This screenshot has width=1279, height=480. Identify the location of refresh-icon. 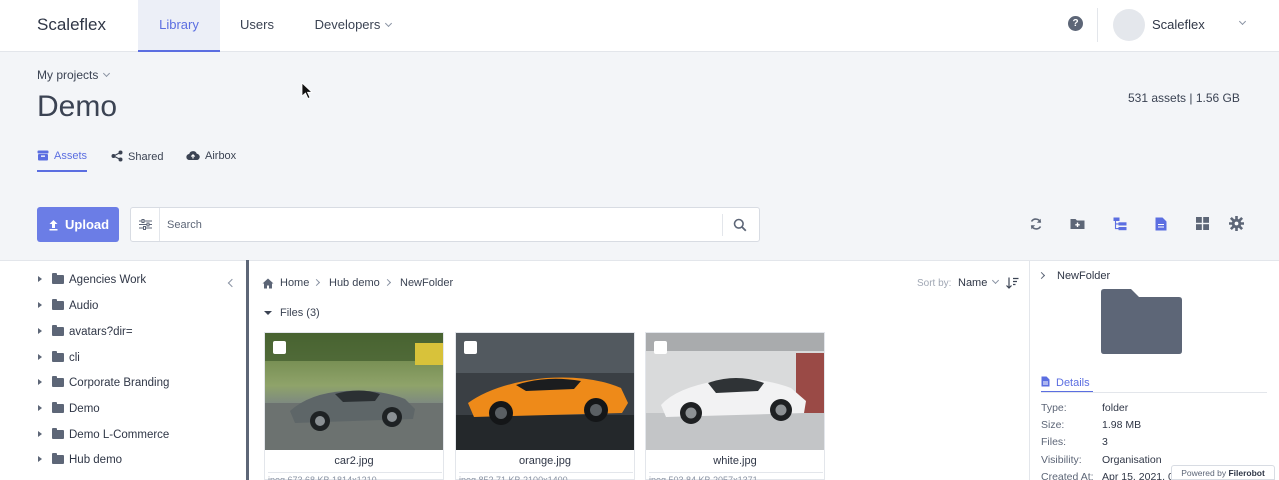
(1036, 224).